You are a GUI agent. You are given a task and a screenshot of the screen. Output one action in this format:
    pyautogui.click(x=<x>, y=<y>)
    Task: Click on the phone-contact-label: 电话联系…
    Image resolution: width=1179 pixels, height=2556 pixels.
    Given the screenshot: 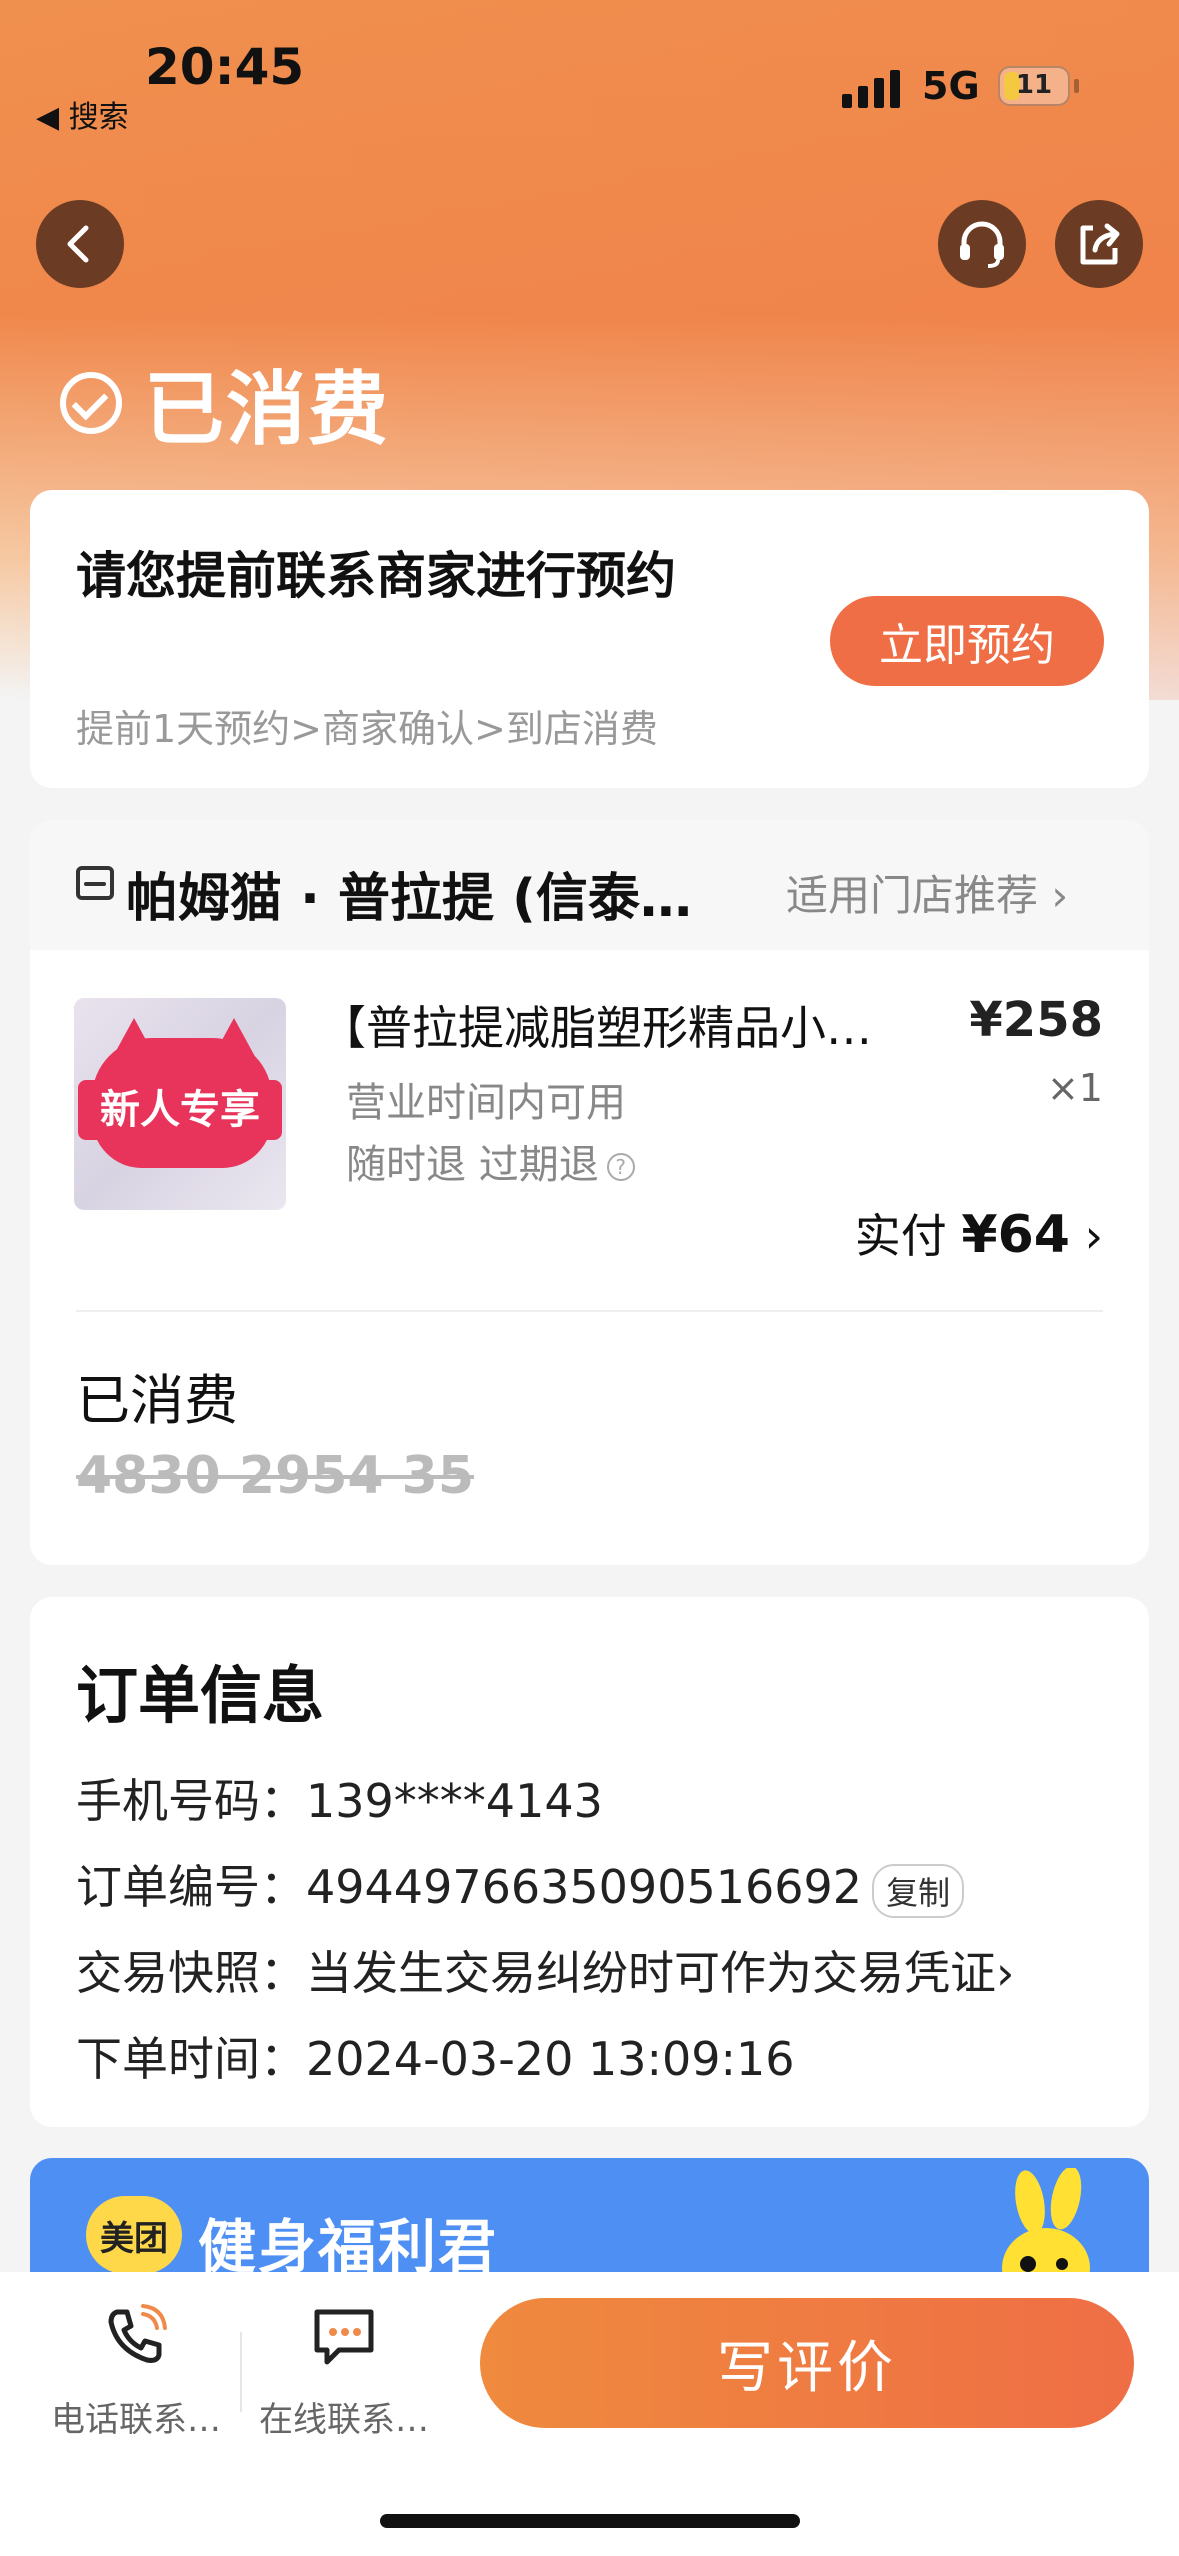 What is the action you would take?
    pyautogui.click(x=136, y=2420)
    